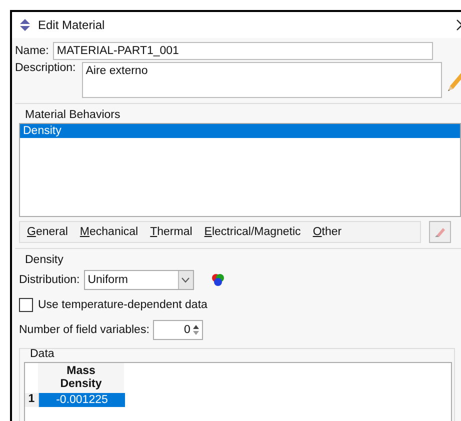 This screenshot has height=421, width=461. Describe the element at coordinates (43, 354) in the screenshot. I see `group-title: Data` at that location.